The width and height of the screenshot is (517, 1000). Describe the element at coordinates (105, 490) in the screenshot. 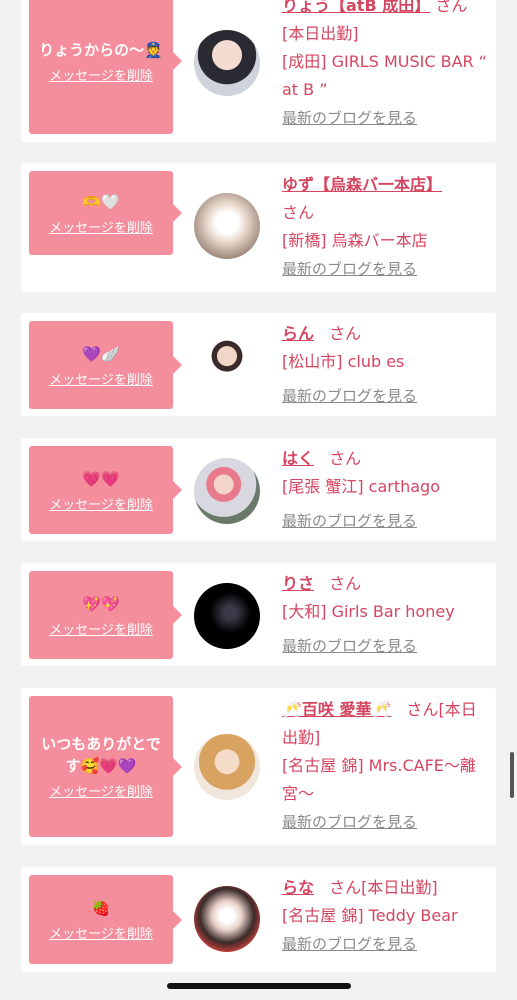

I see `message-bubble: 💗💗 メッセージを削除` at that location.